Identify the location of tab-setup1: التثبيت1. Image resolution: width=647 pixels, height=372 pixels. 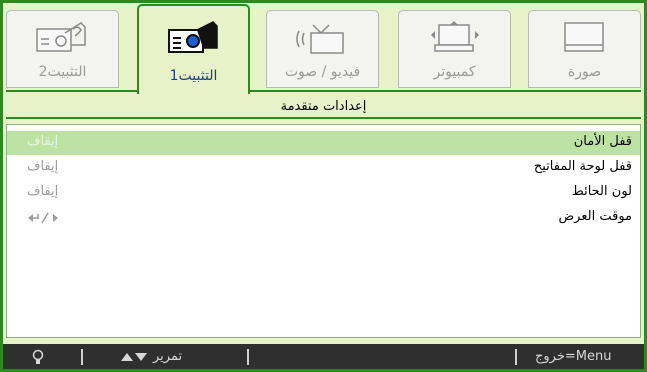
(193, 49).